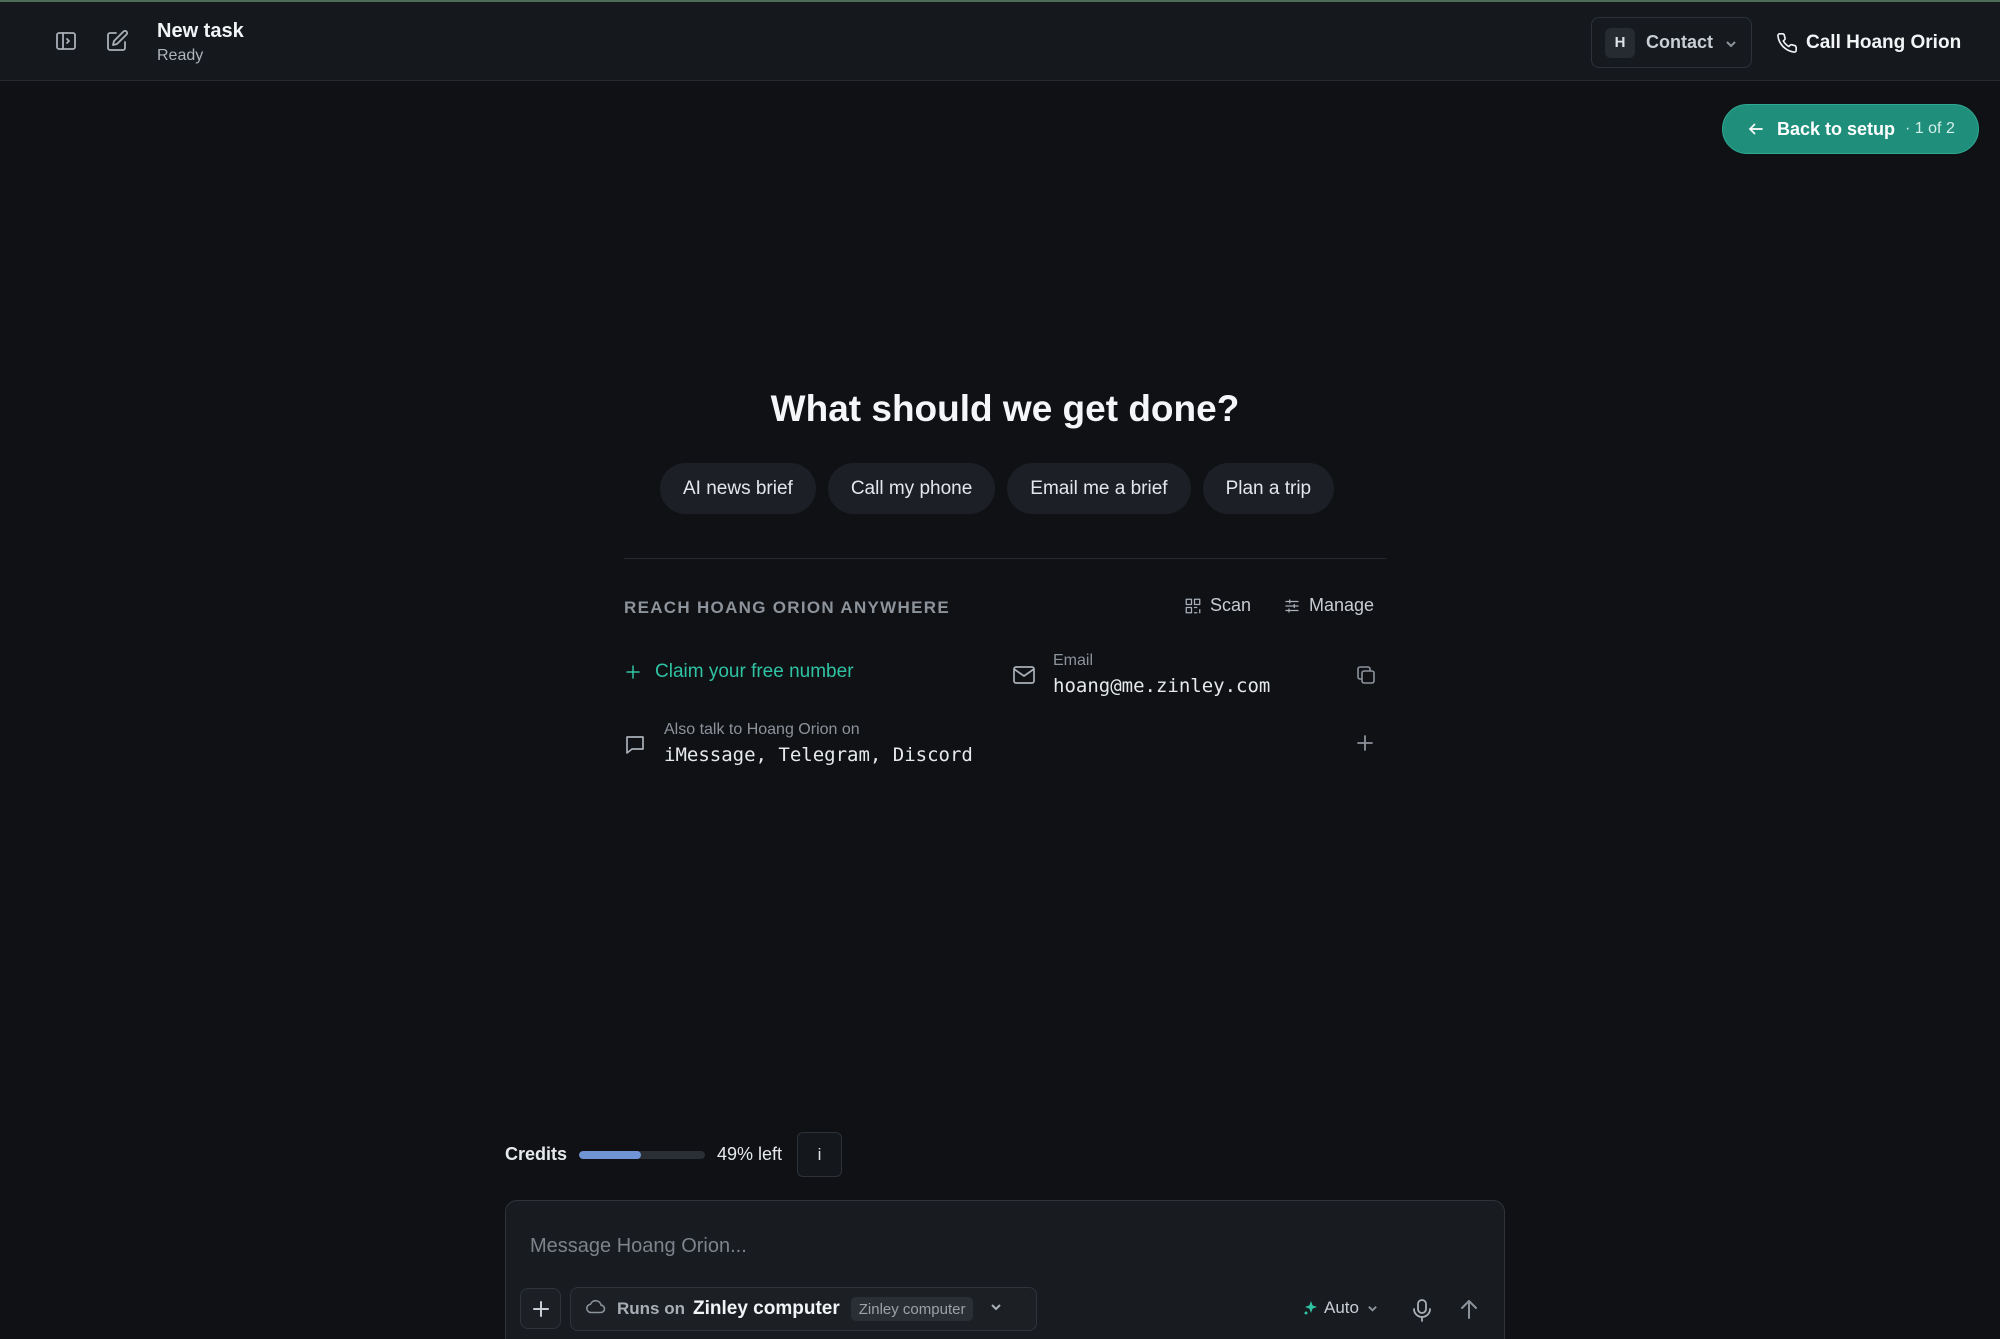  I want to click on runs-on-selector: Runs on Zinley computer Zinley computer, so click(803, 1309).